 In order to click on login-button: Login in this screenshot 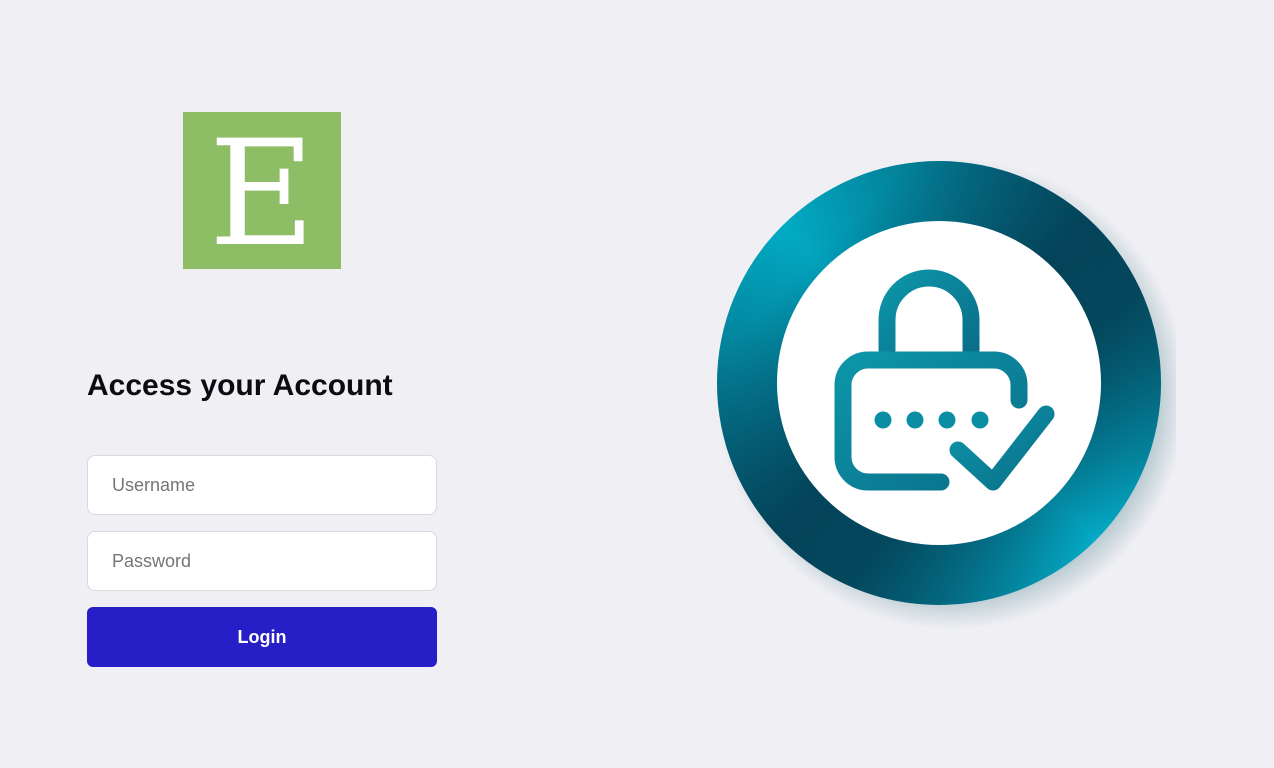, I will do `click(262, 637)`.